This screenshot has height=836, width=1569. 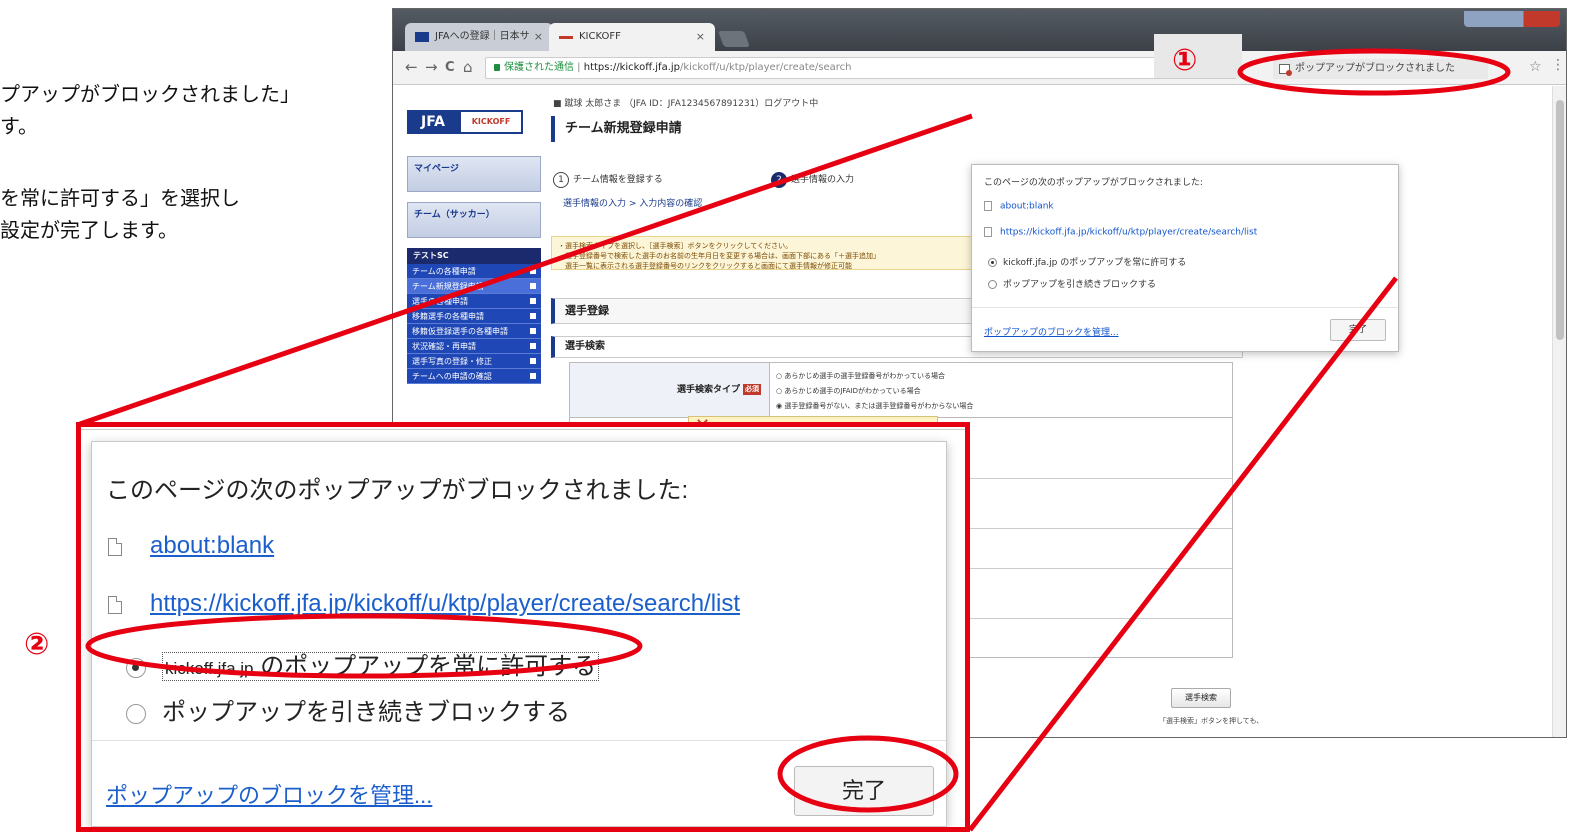 I want to click on back-button: ←, so click(x=411, y=67).